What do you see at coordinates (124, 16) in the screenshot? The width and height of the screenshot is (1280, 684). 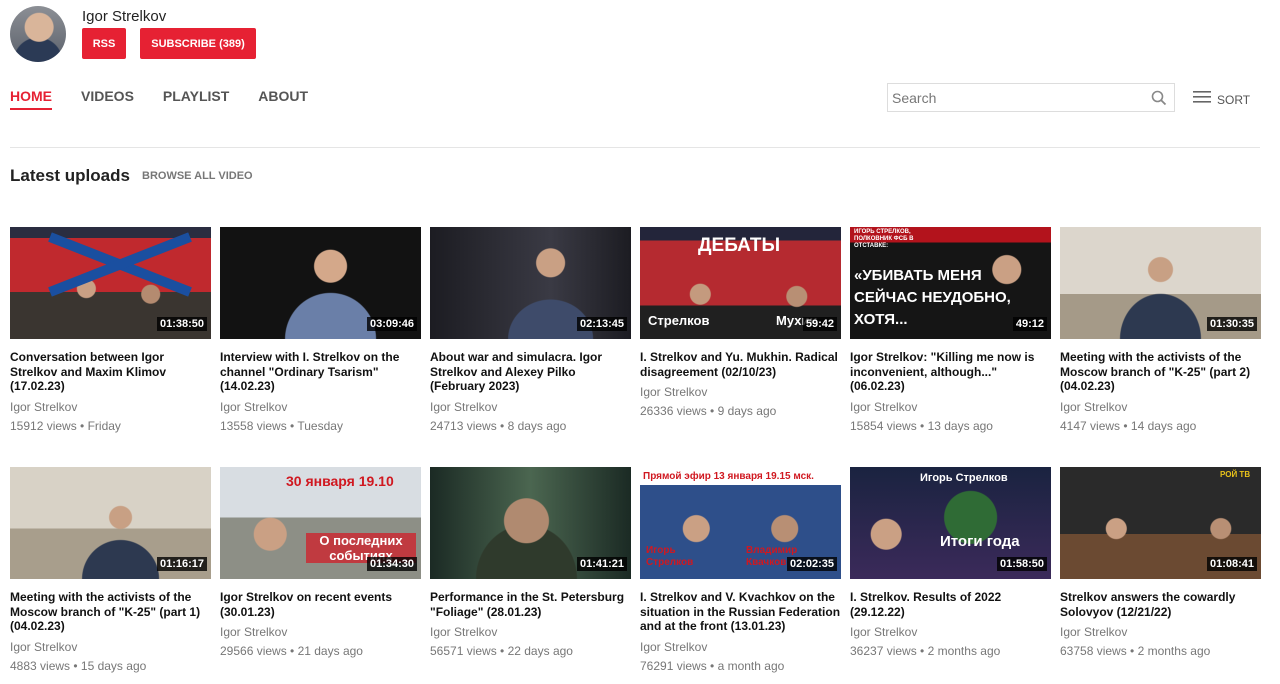 I see `channel-name: Igor Strelkov` at bounding box center [124, 16].